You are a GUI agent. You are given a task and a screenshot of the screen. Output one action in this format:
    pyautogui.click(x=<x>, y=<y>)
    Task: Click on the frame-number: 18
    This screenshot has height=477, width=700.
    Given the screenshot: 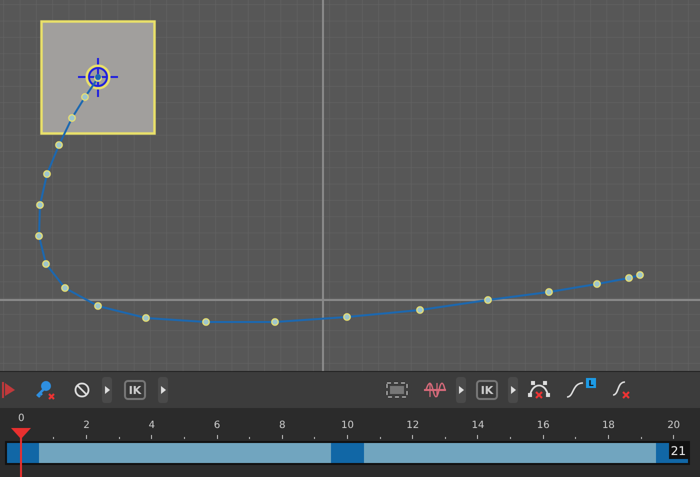 What is the action you would take?
    pyautogui.click(x=608, y=425)
    